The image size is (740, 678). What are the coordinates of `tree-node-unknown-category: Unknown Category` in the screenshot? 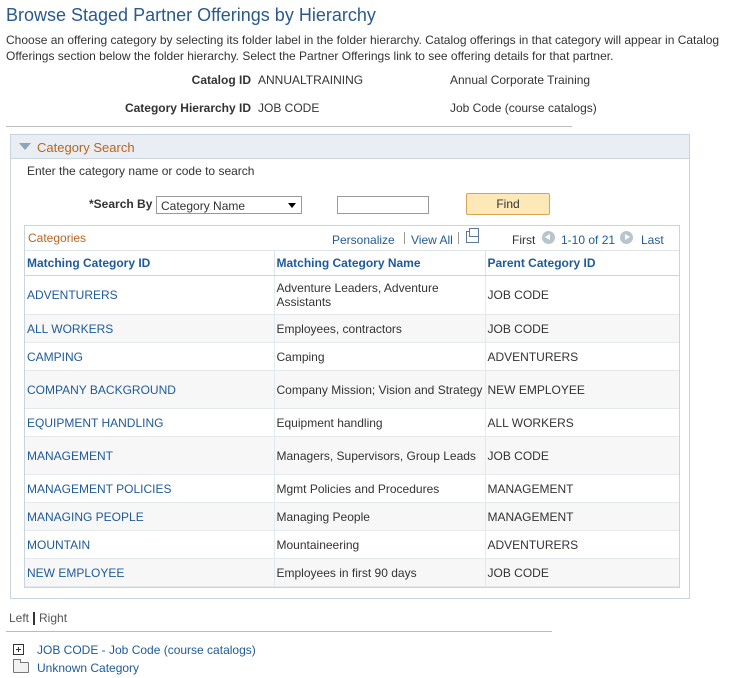 It's located at (88, 668).